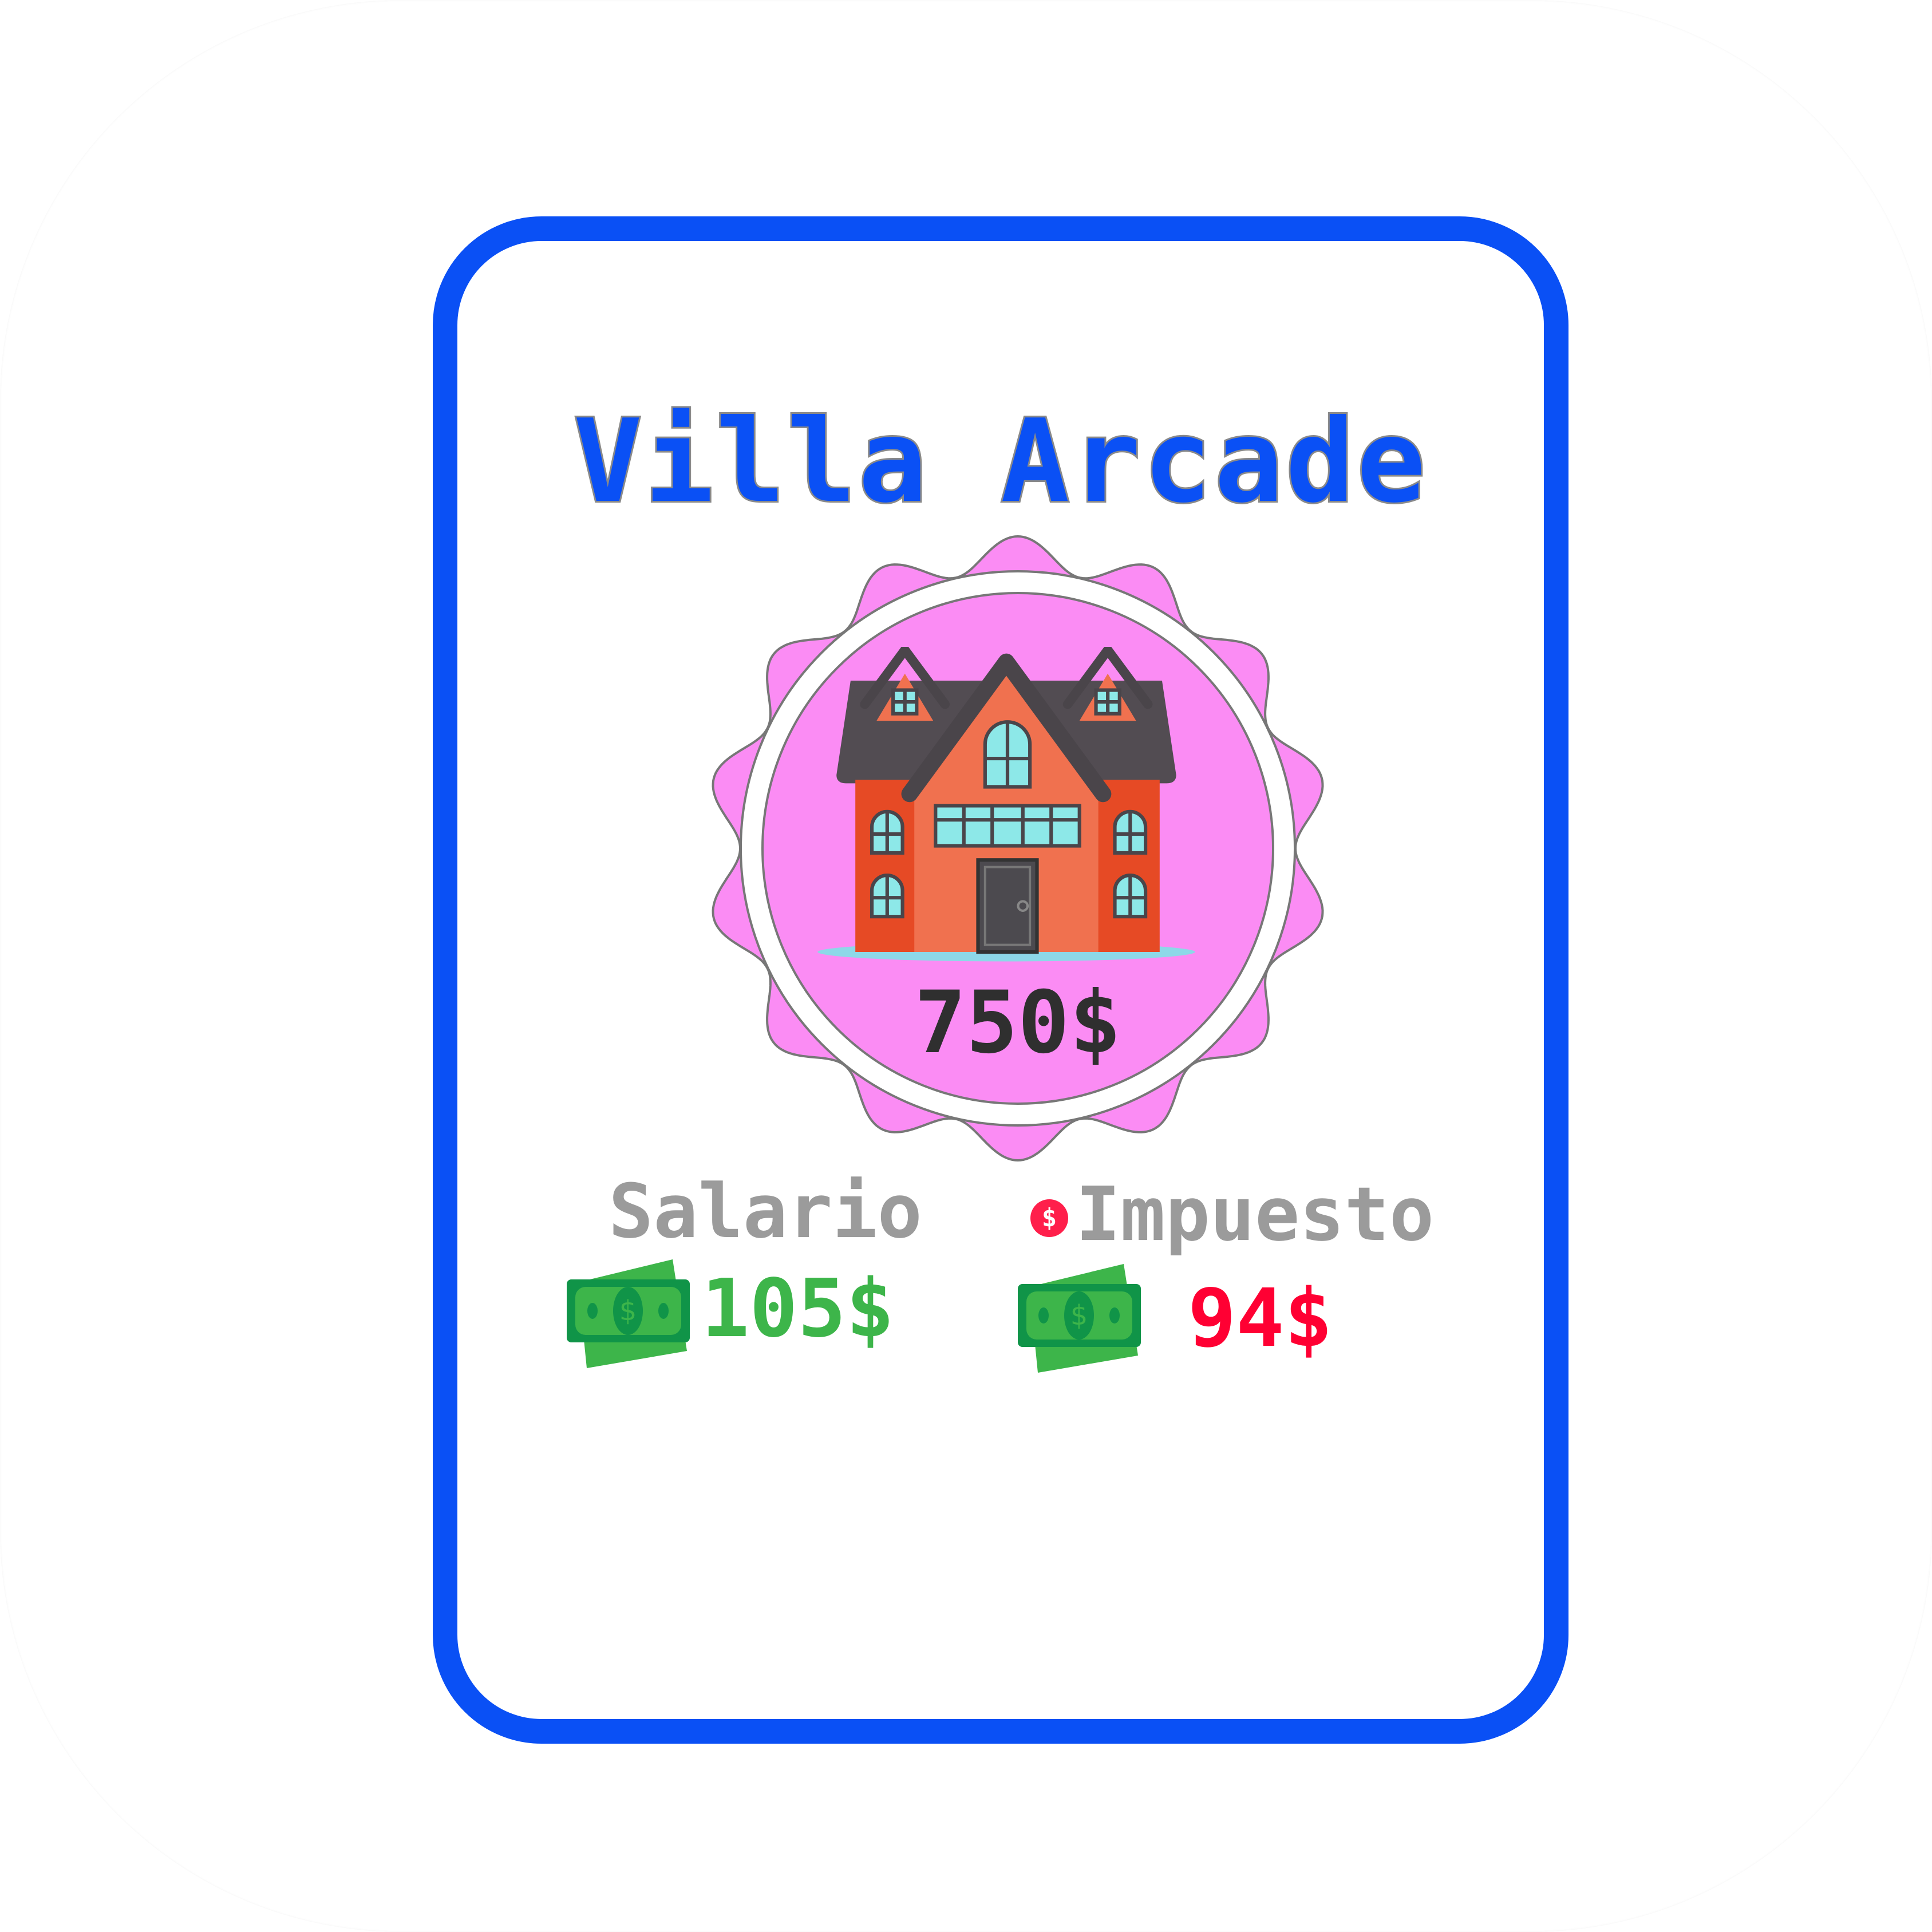 Image resolution: width=1932 pixels, height=1932 pixels. What do you see at coordinates (1000, 461) in the screenshot?
I see `property-title: Villa Arcade` at bounding box center [1000, 461].